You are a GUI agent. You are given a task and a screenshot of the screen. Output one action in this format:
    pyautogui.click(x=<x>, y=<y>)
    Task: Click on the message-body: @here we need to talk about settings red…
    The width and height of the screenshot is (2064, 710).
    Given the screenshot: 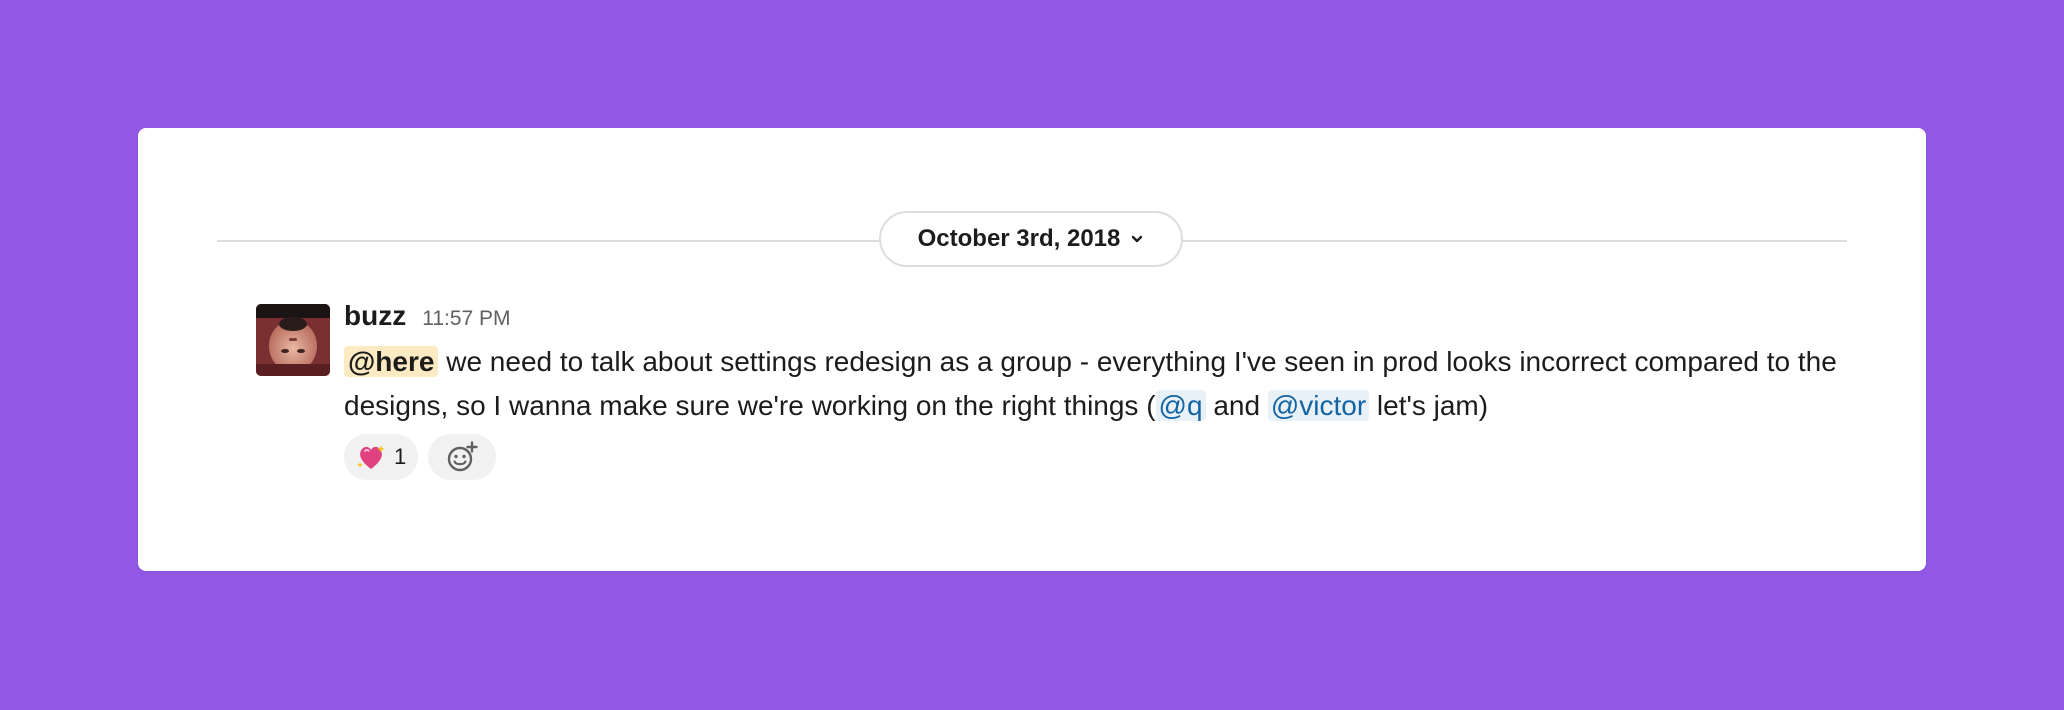 What is the action you would take?
    pyautogui.click(x=1104, y=384)
    